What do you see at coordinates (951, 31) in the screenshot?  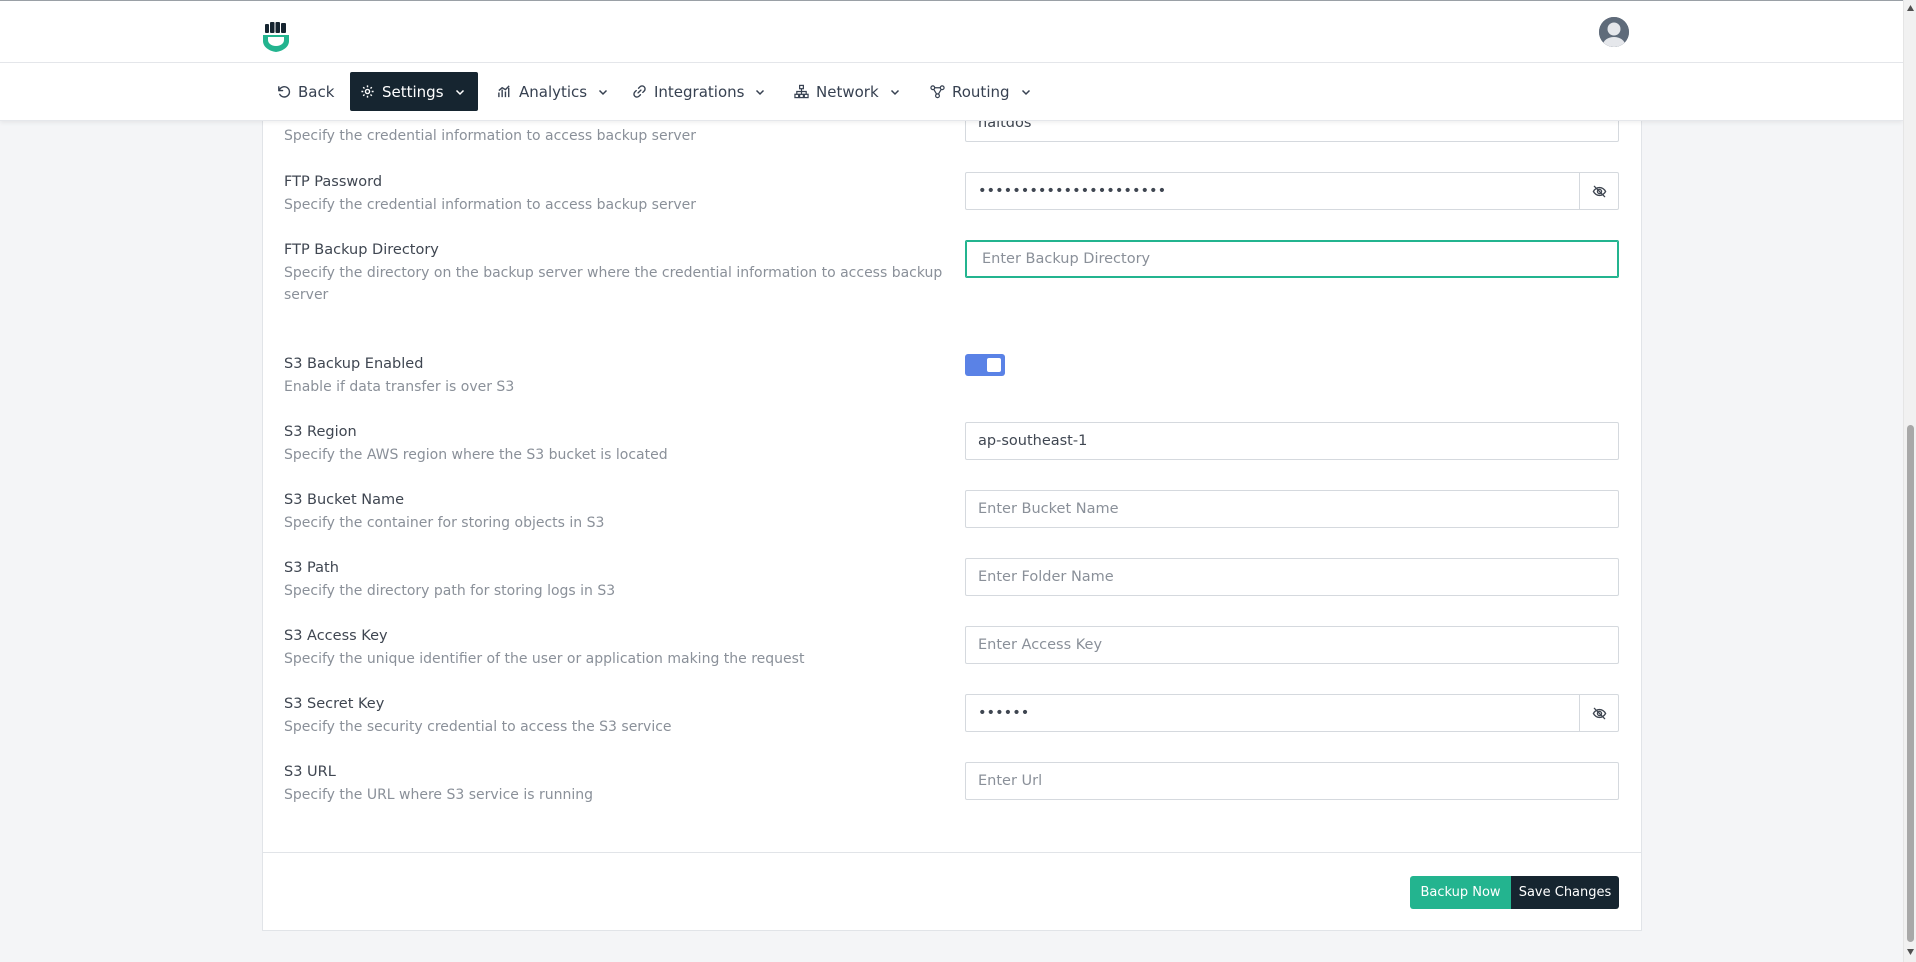 I see `top-header` at bounding box center [951, 31].